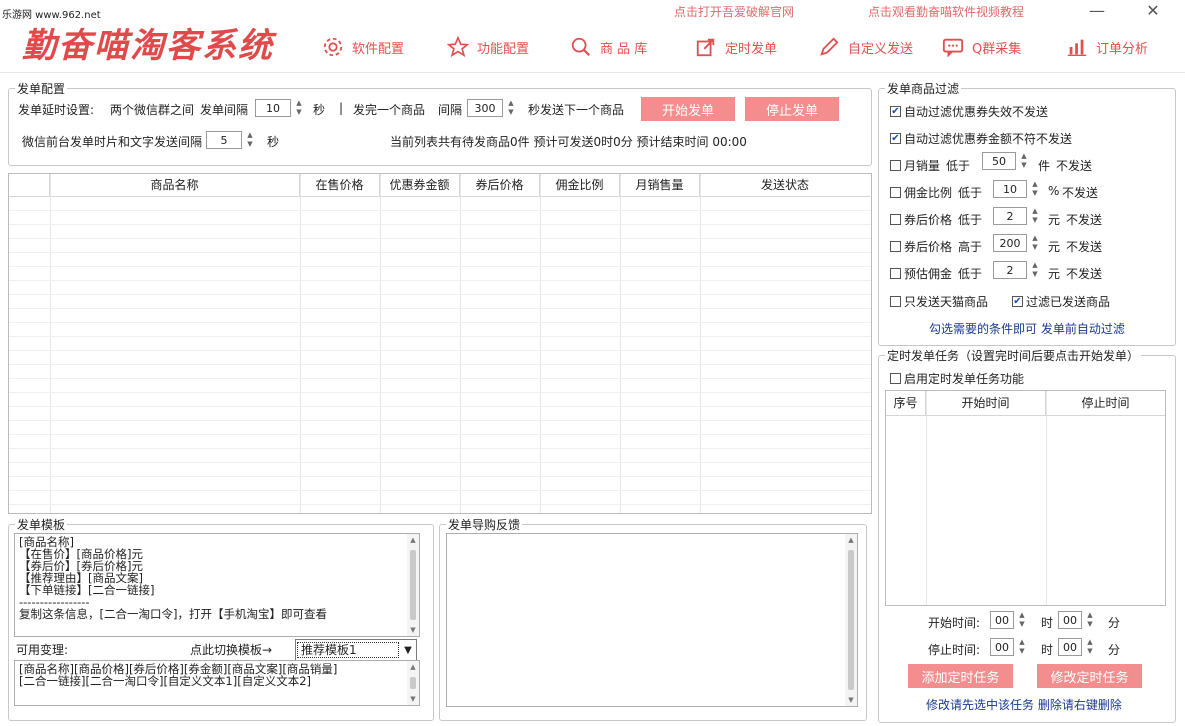 The height and width of the screenshot is (726, 1185). Describe the element at coordinates (1061, 301) in the screenshot. I see `skip-sent-checkbox: ✔ 过滤已发送商品` at that location.